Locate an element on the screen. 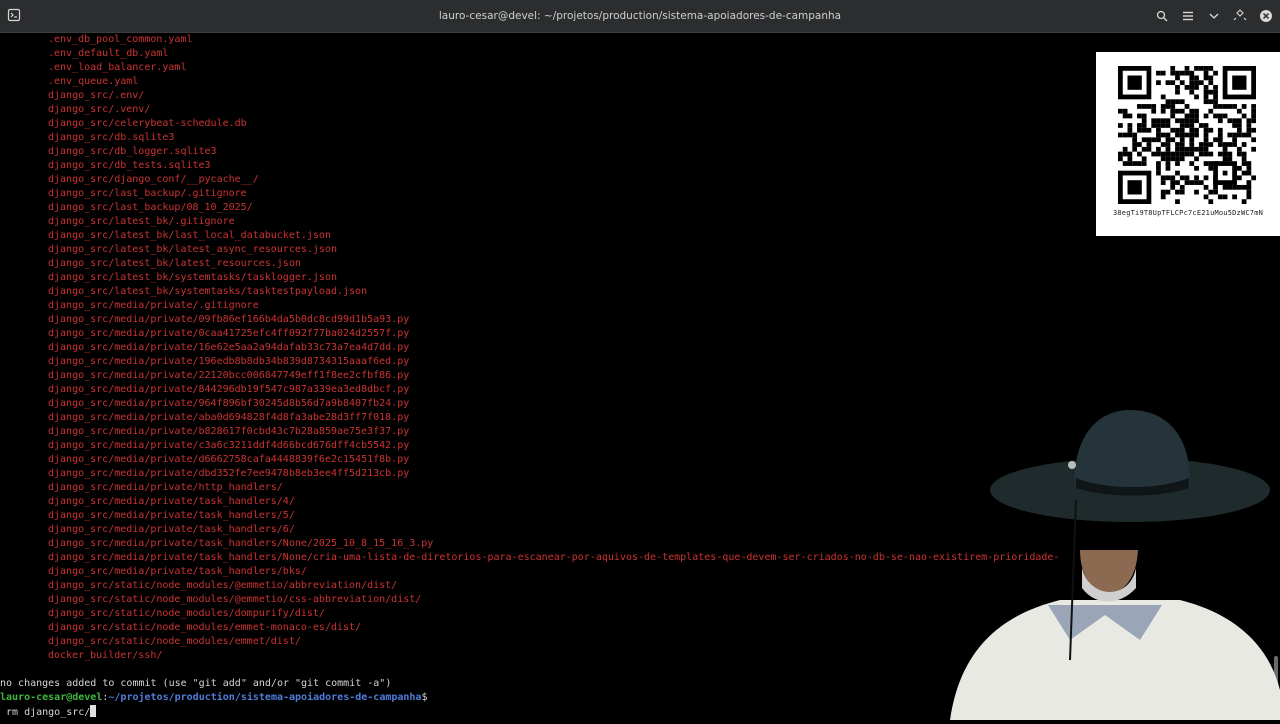 This screenshot has height=724, width=1280. qr-code-image is located at coordinates (1187, 135).